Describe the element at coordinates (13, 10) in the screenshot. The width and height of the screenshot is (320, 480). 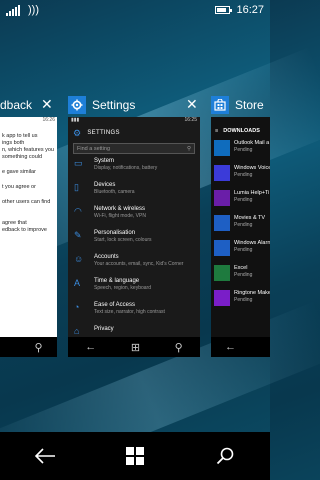
I see `signal-icon` at that location.